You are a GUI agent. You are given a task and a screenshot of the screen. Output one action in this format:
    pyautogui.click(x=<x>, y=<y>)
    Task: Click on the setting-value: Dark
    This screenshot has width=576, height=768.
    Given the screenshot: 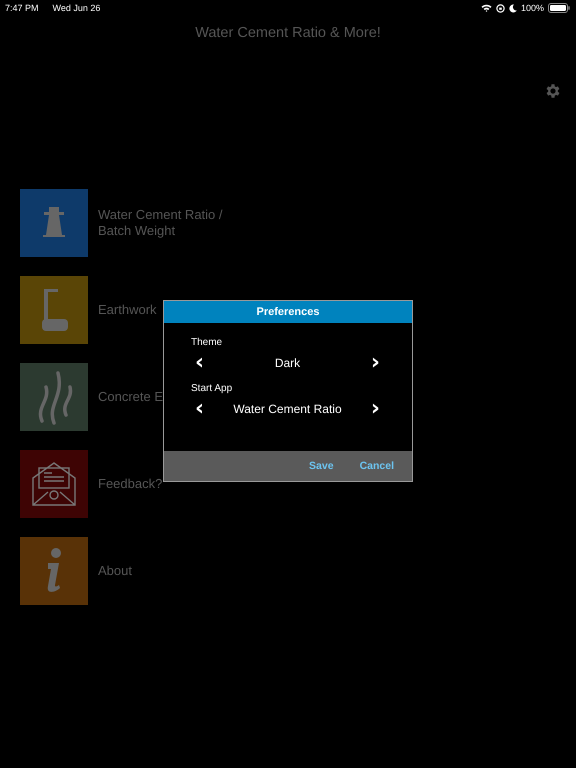 What is the action you would take?
    pyautogui.click(x=287, y=363)
    